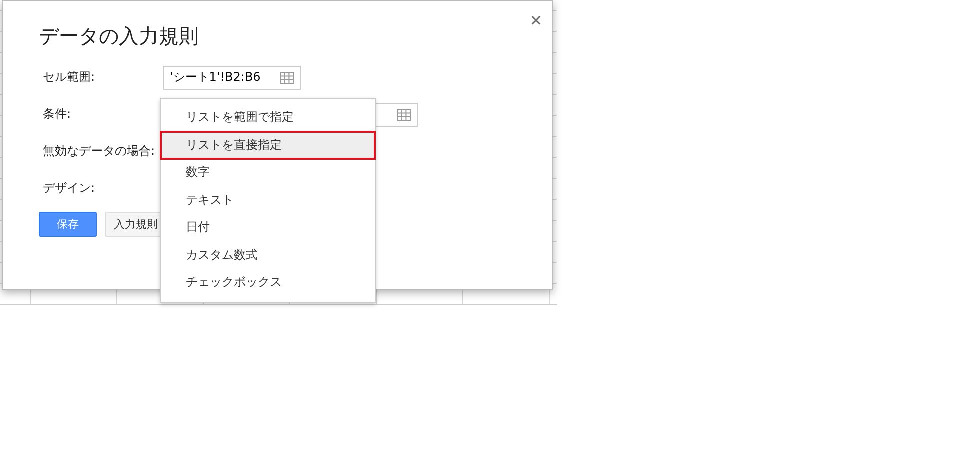 This screenshot has height=461, width=960. Describe the element at coordinates (57, 114) in the screenshot. I see `field-label: 条件:` at that location.